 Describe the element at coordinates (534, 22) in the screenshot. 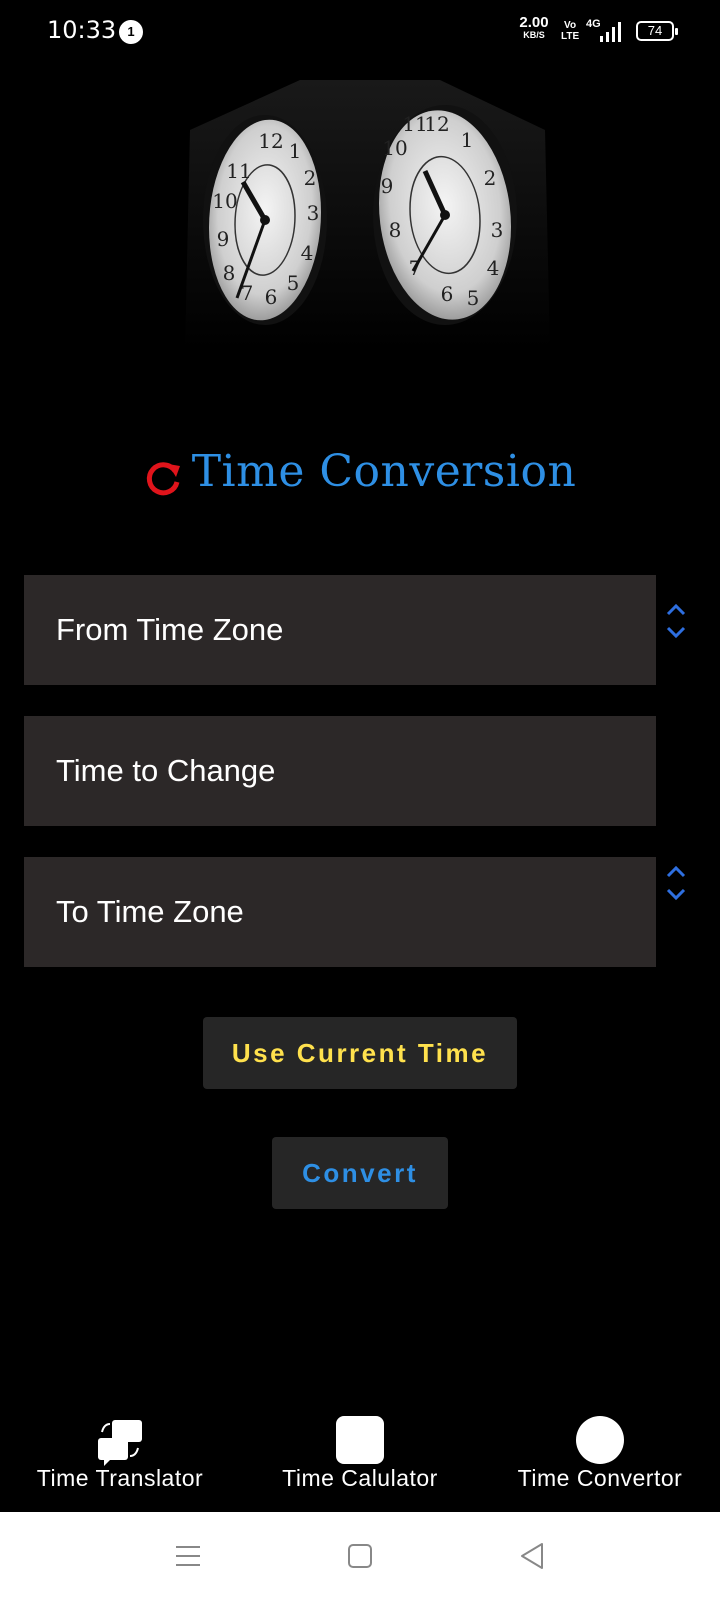

I see `network-speed-value: 2.00` at that location.